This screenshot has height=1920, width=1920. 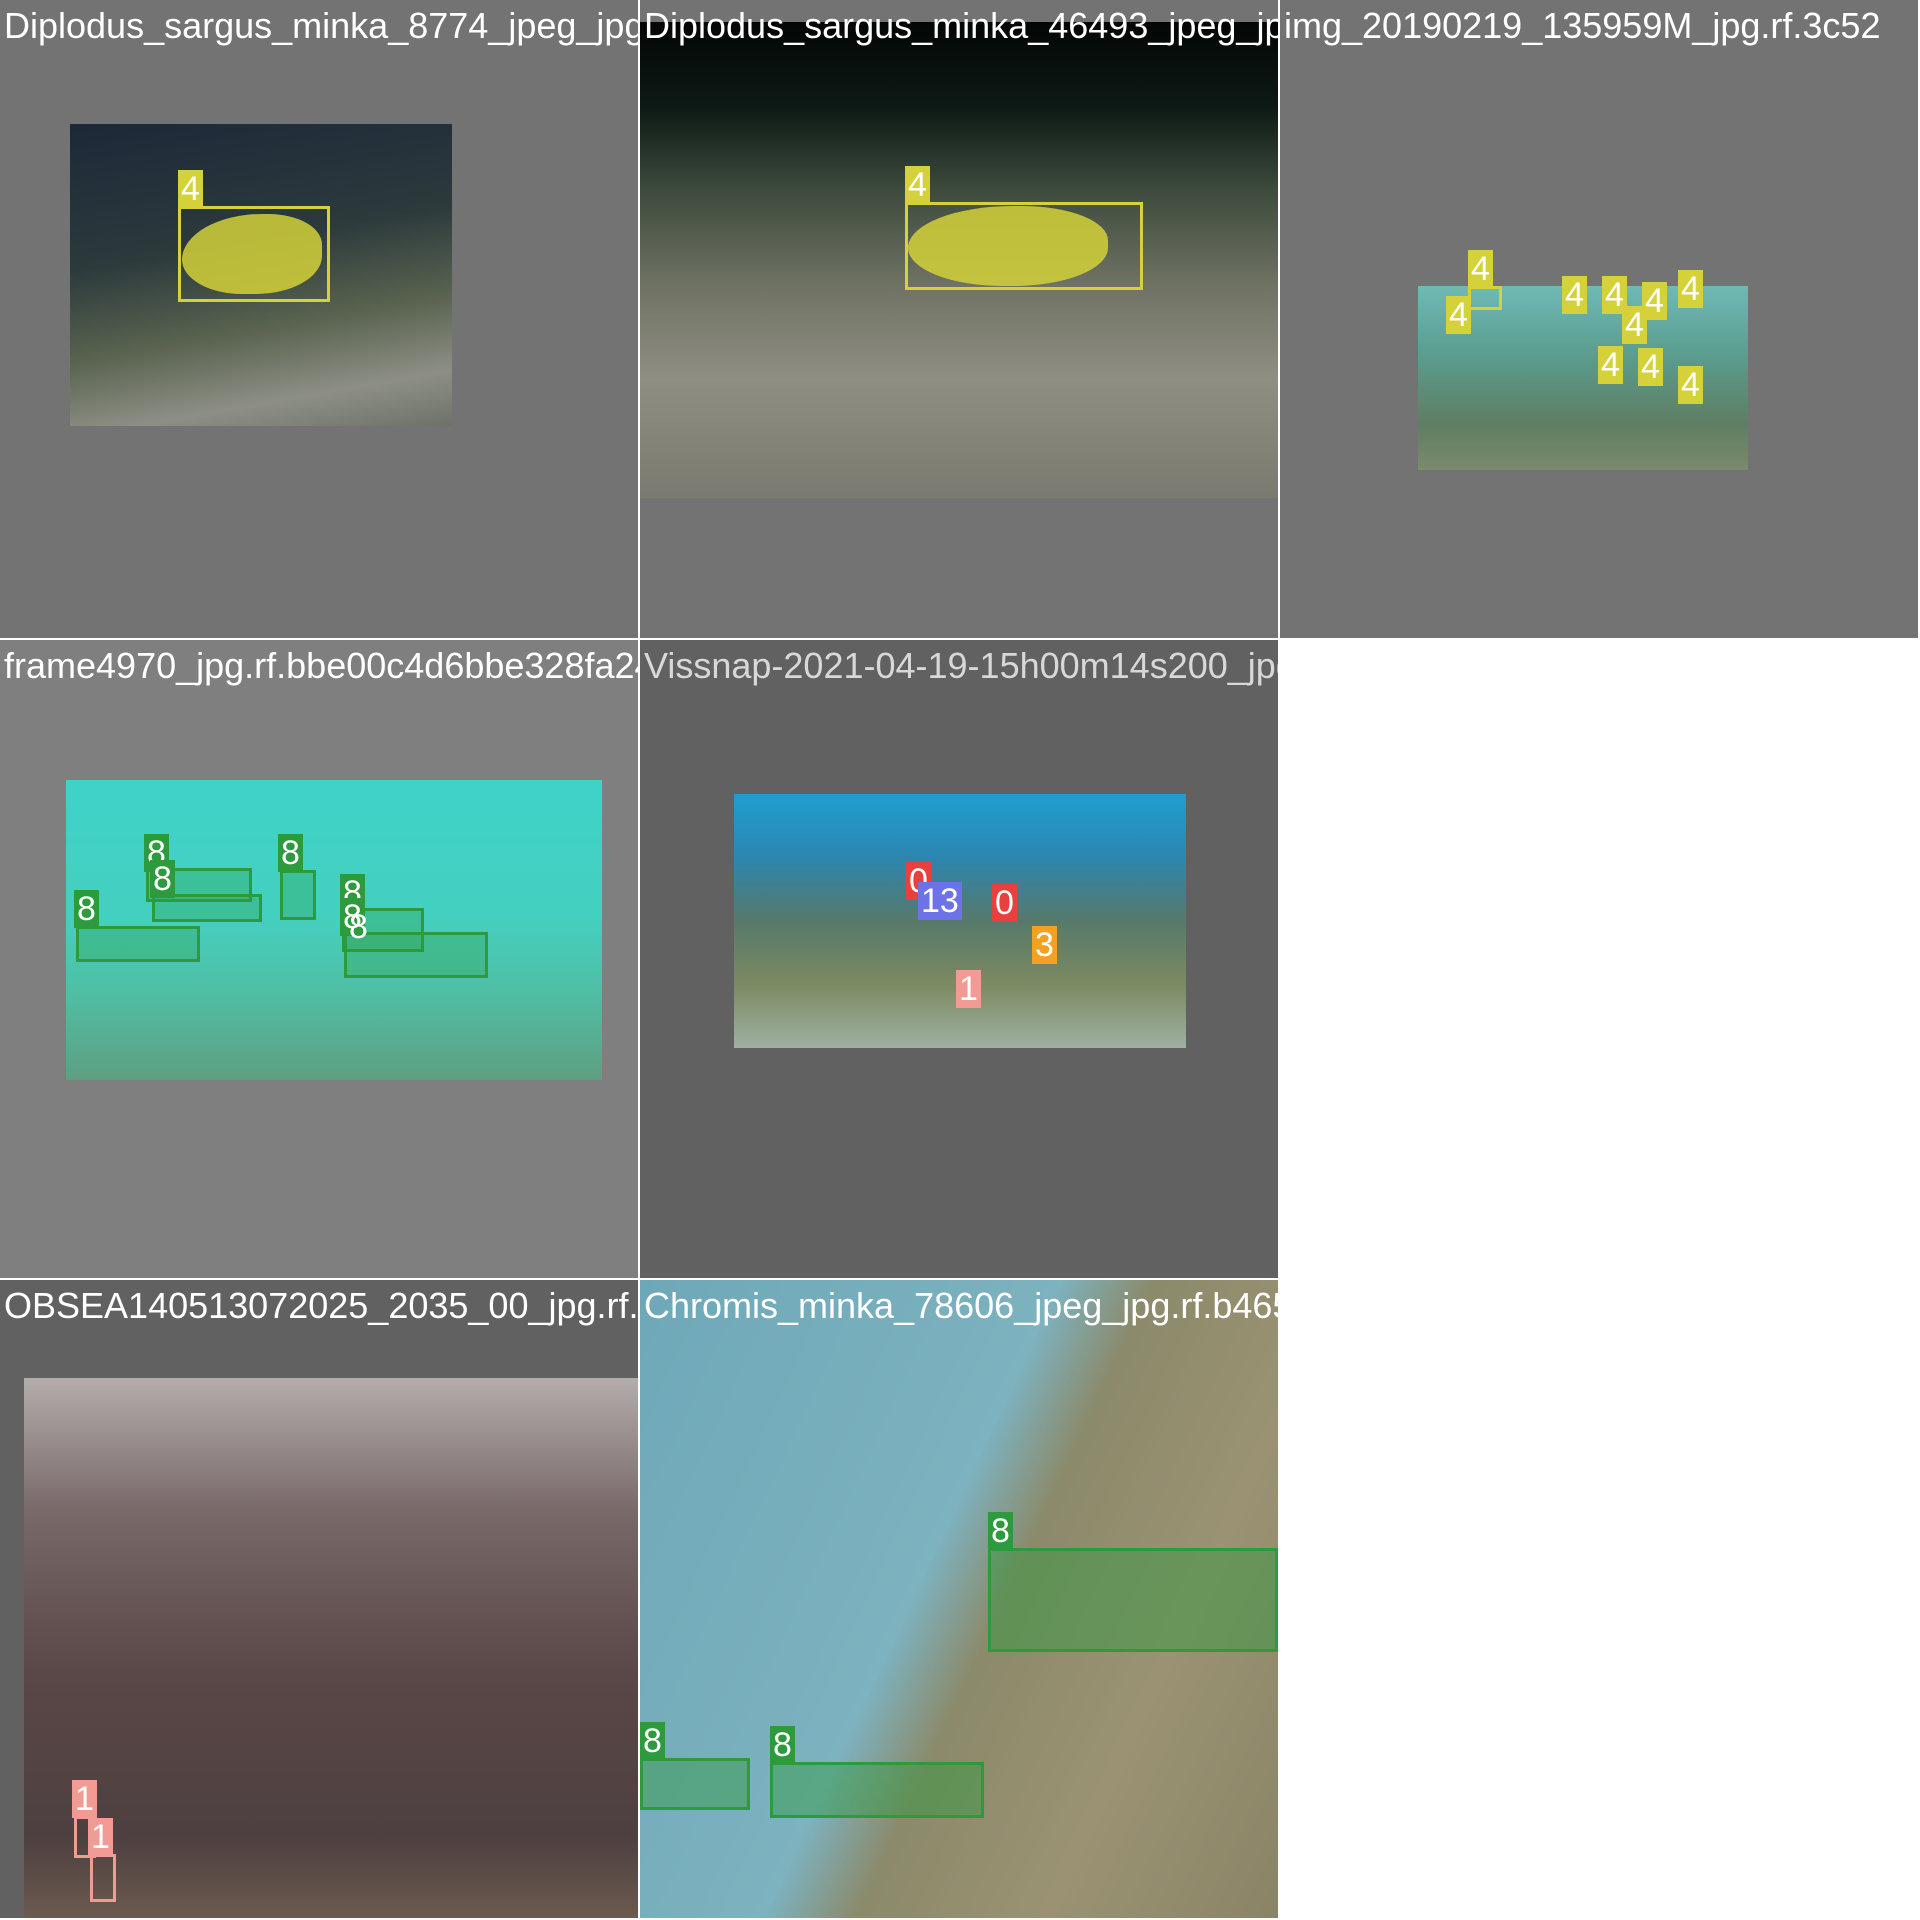 I want to click on detection-label: 3, so click(x=1044, y=945).